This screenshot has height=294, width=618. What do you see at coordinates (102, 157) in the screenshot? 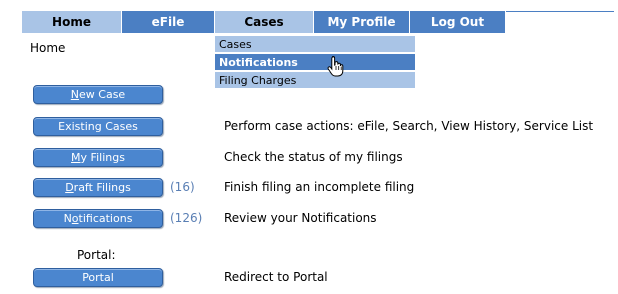
I see `my-filings-label-post: y Filings` at bounding box center [102, 157].